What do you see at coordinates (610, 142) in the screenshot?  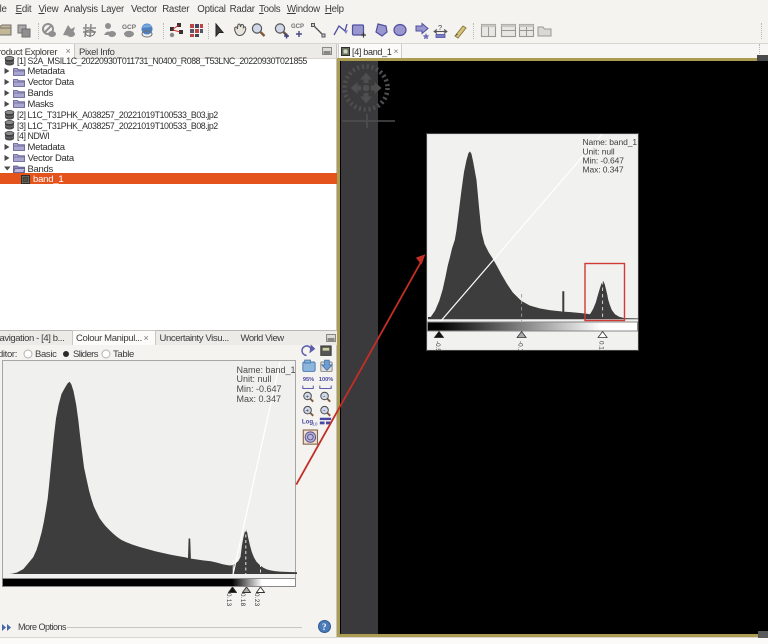 I see `svg-text: Name: band_1` at bounding box center [610, 142].